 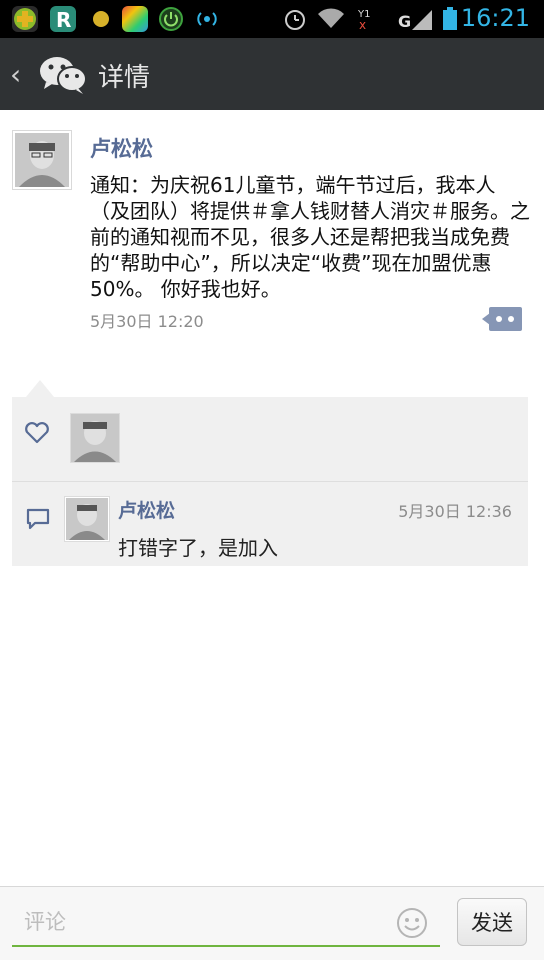 I want to click on comment-timestamp: 5月30日 12:36, so click(x=455, y=511).